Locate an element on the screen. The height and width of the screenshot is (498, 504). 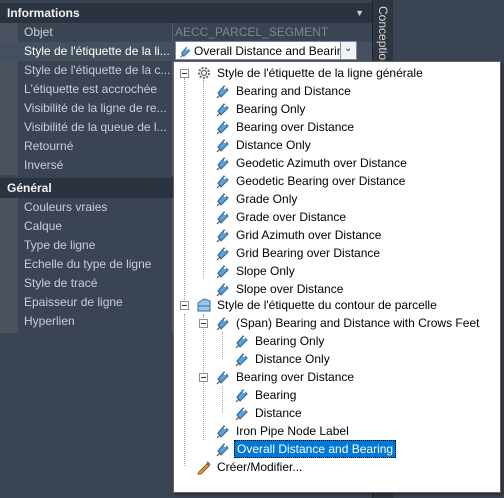
section-title: Informations is located at coordinates (43, 13).